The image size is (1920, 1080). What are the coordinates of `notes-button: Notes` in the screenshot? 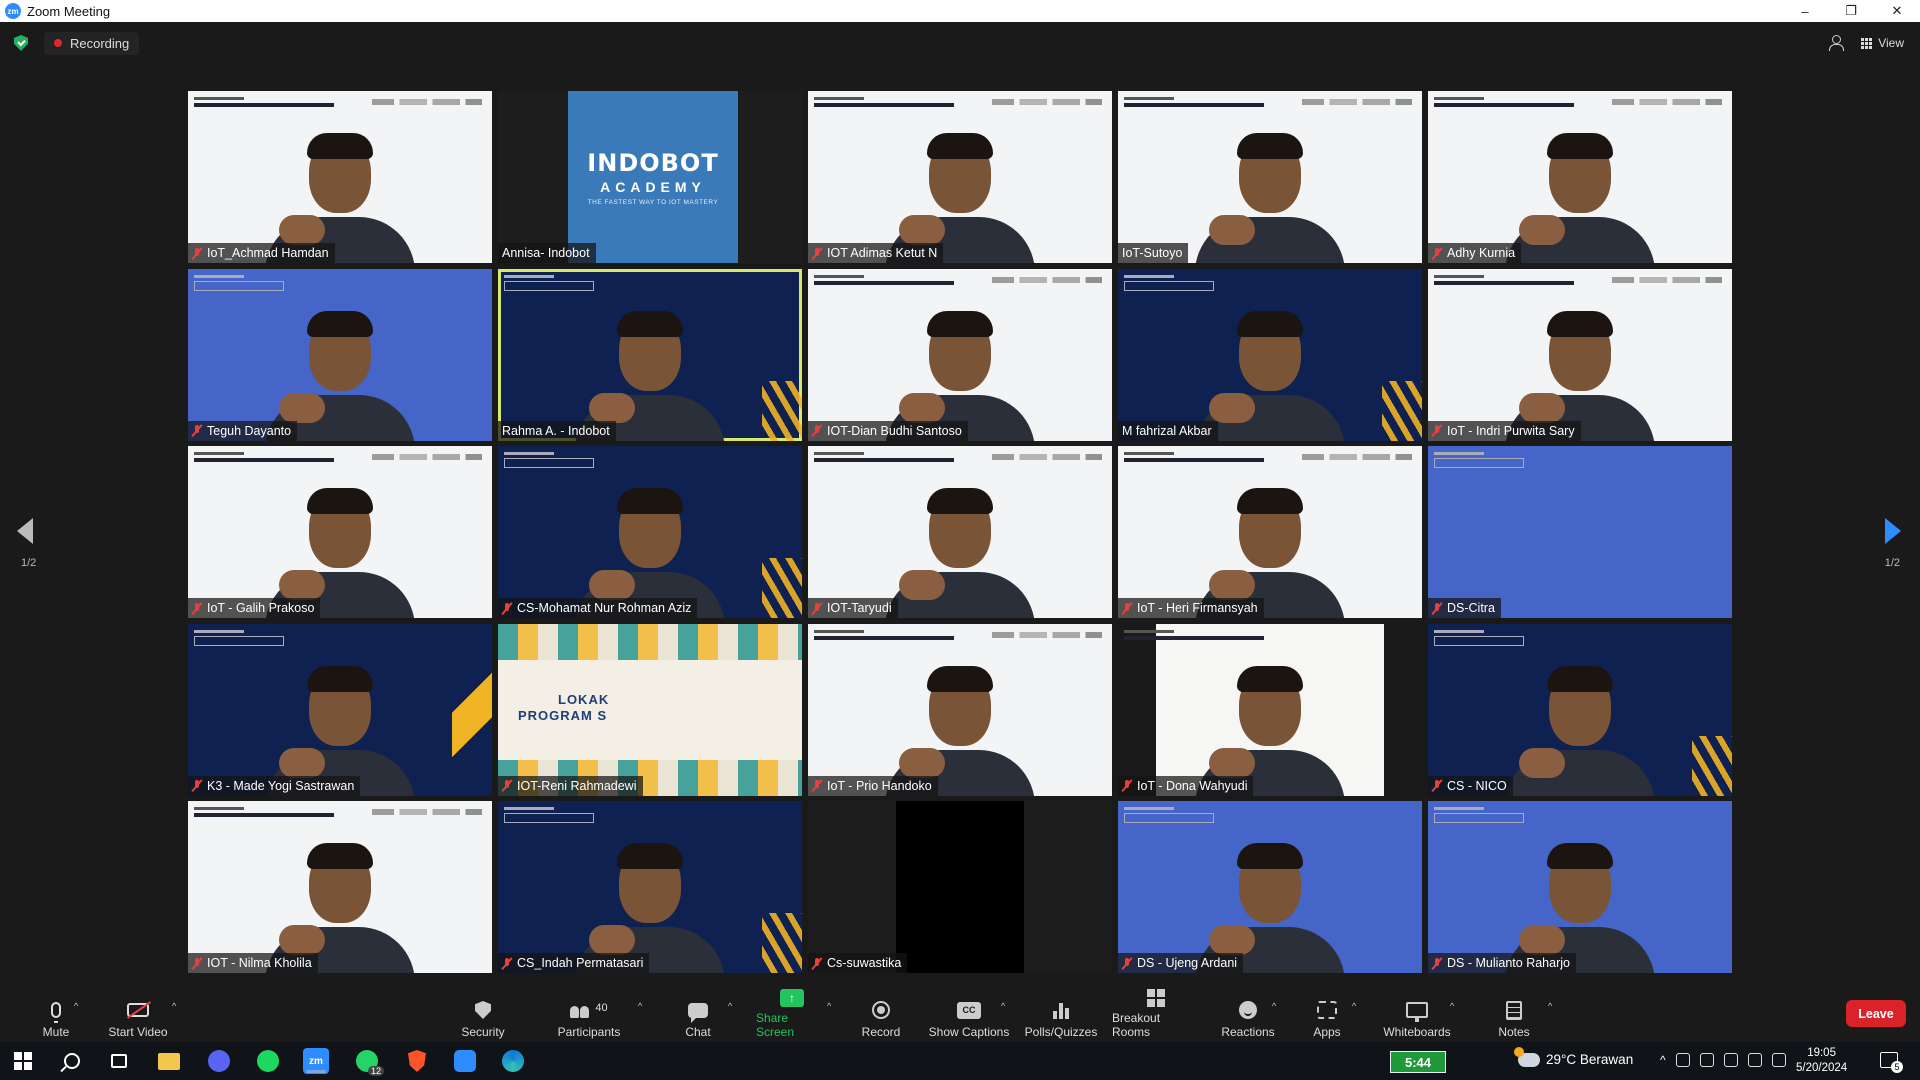 It's located at (1514, 1015).